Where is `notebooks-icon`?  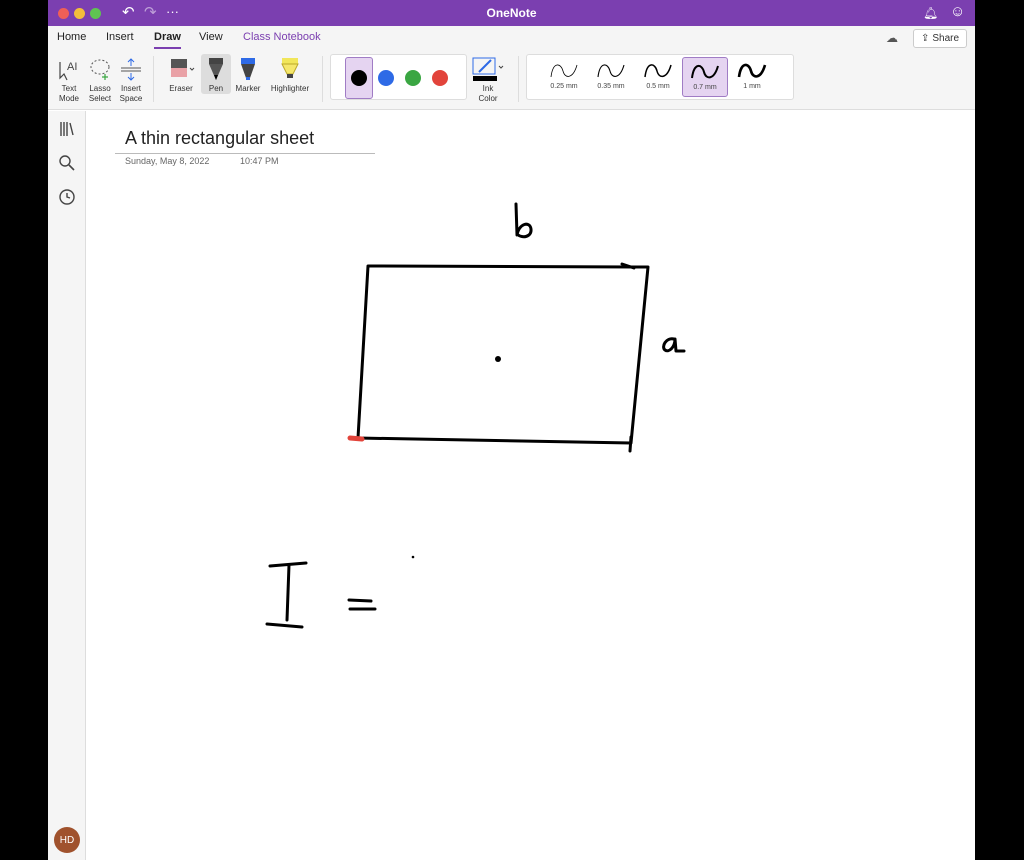 notebooks-icon is located at coordinates (67, 129).